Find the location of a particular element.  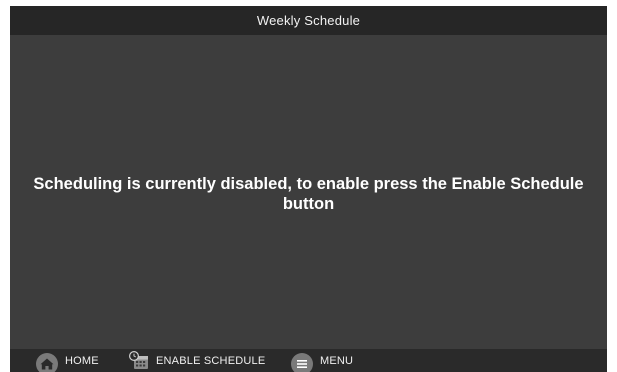

home-button: HOME is located at coordinates (67, 360).